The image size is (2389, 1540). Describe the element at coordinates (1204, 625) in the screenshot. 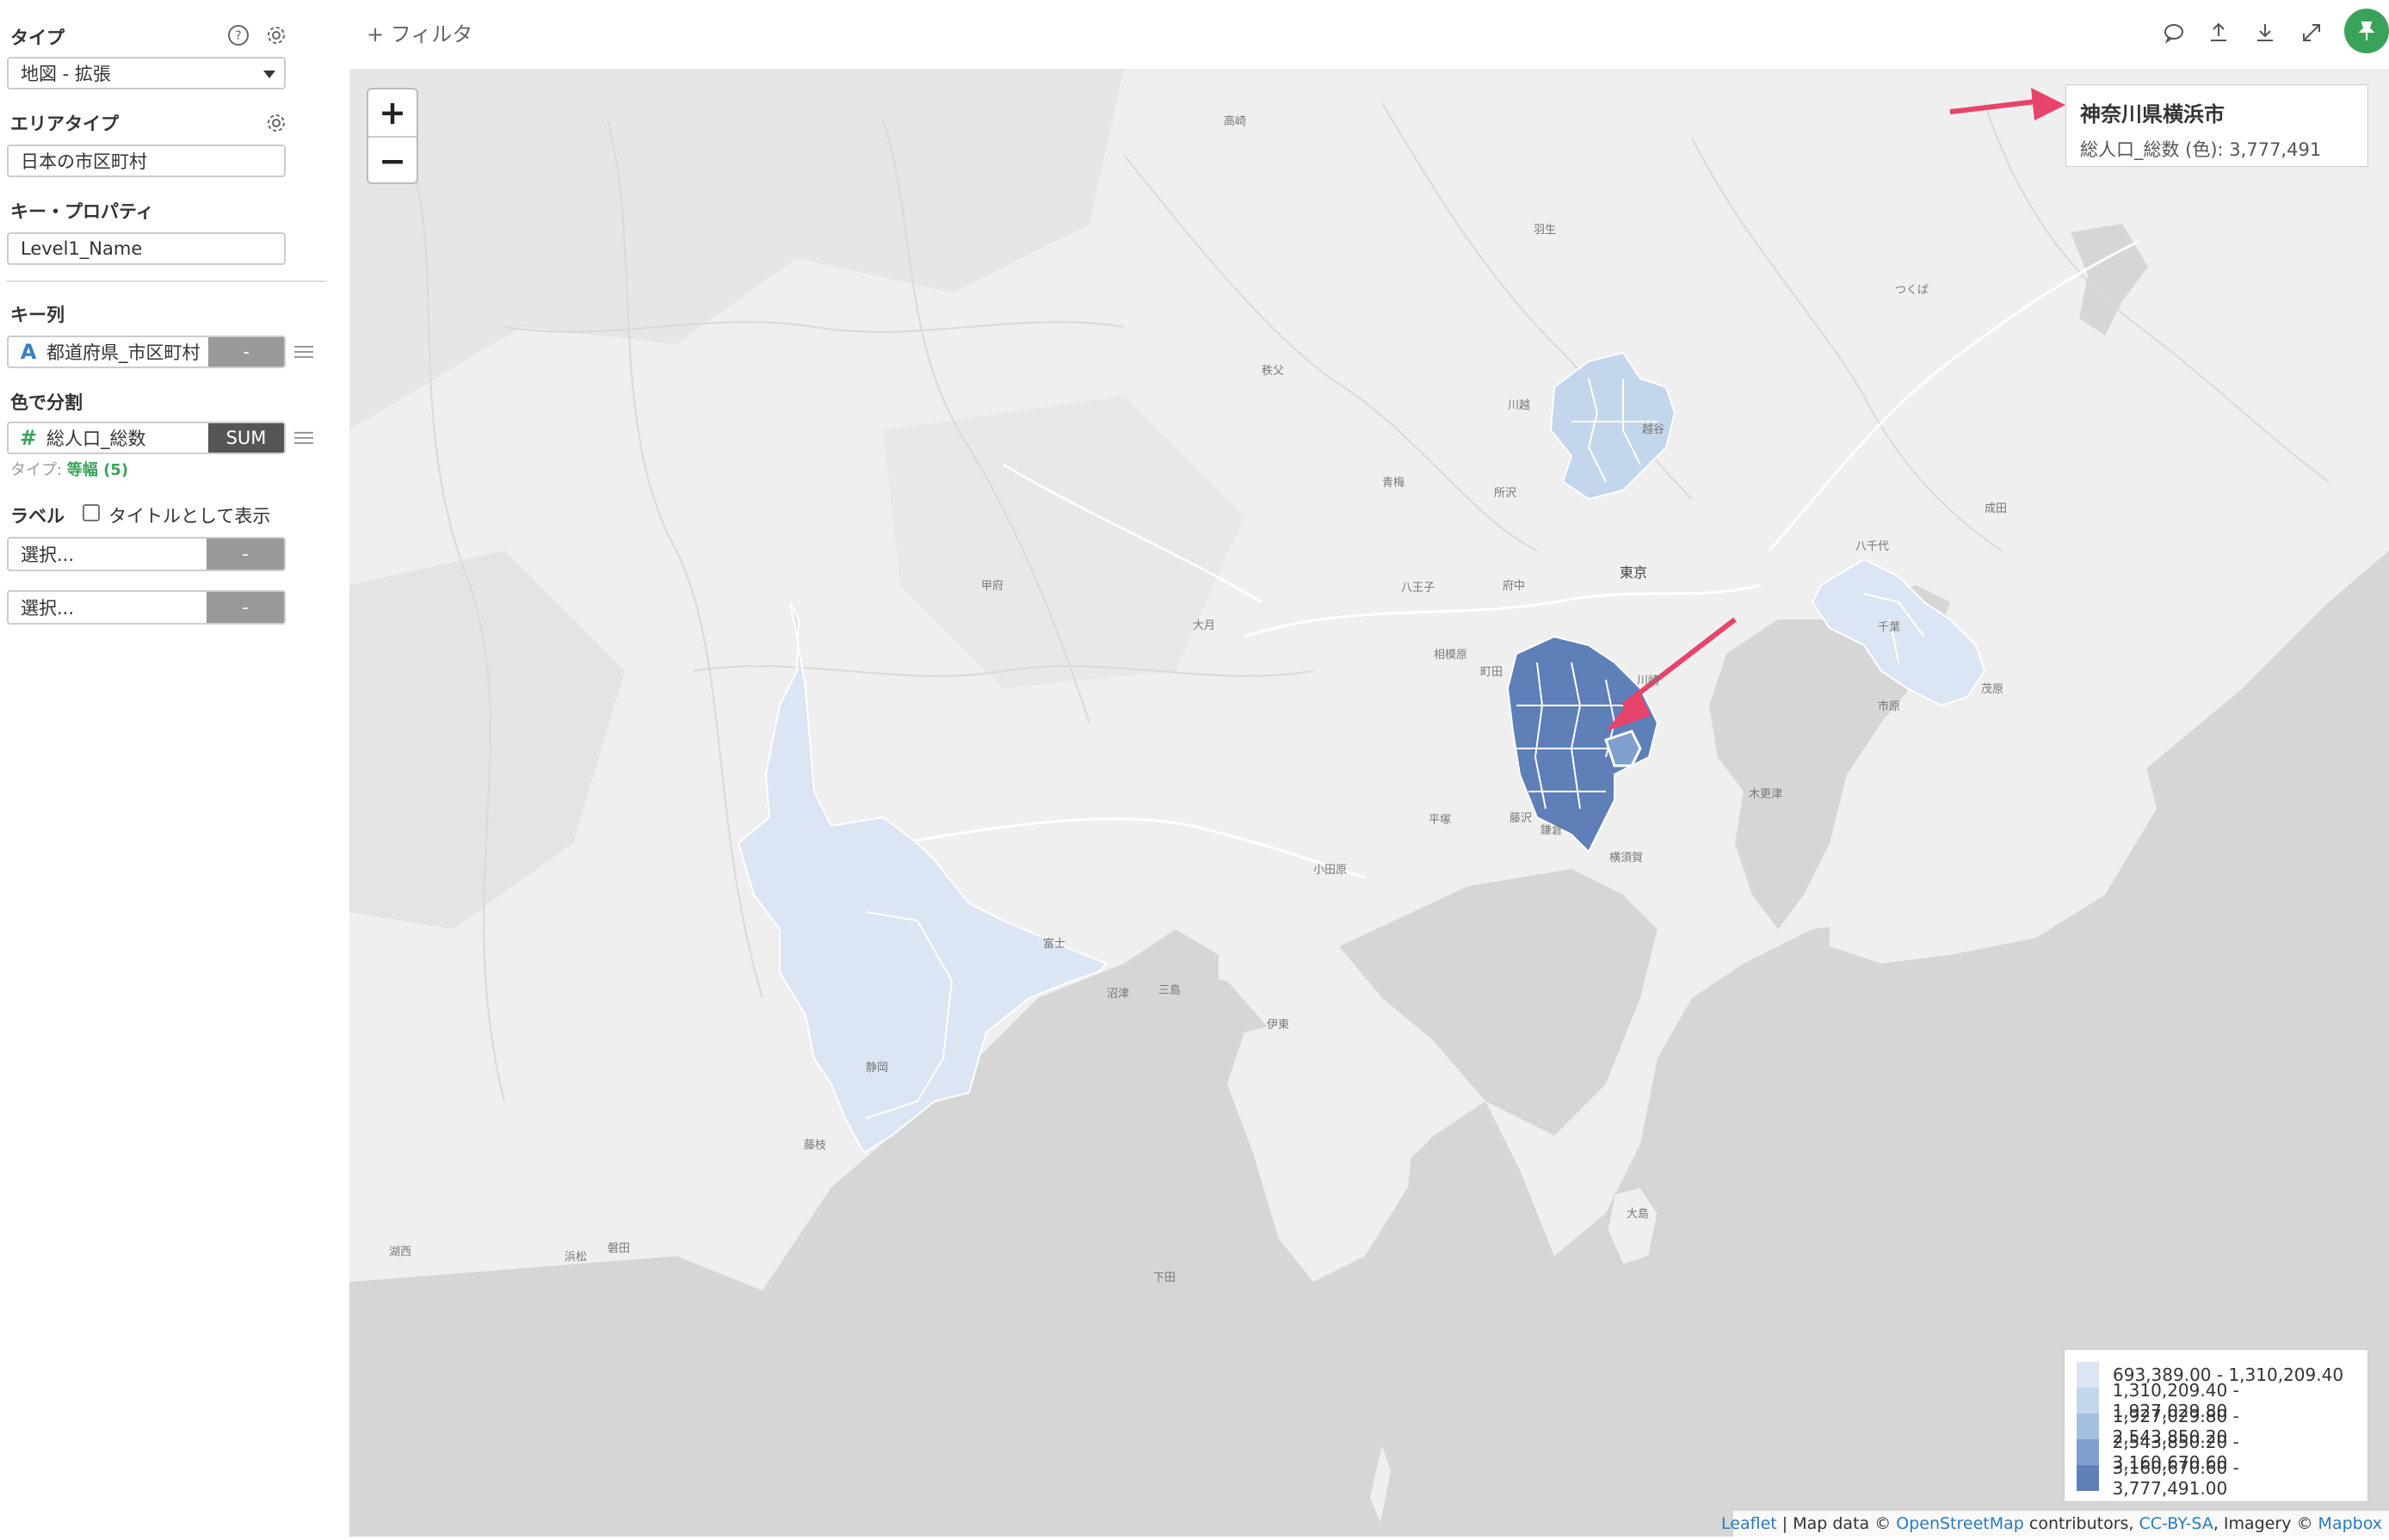

I see `place-label: 大月` at that location.